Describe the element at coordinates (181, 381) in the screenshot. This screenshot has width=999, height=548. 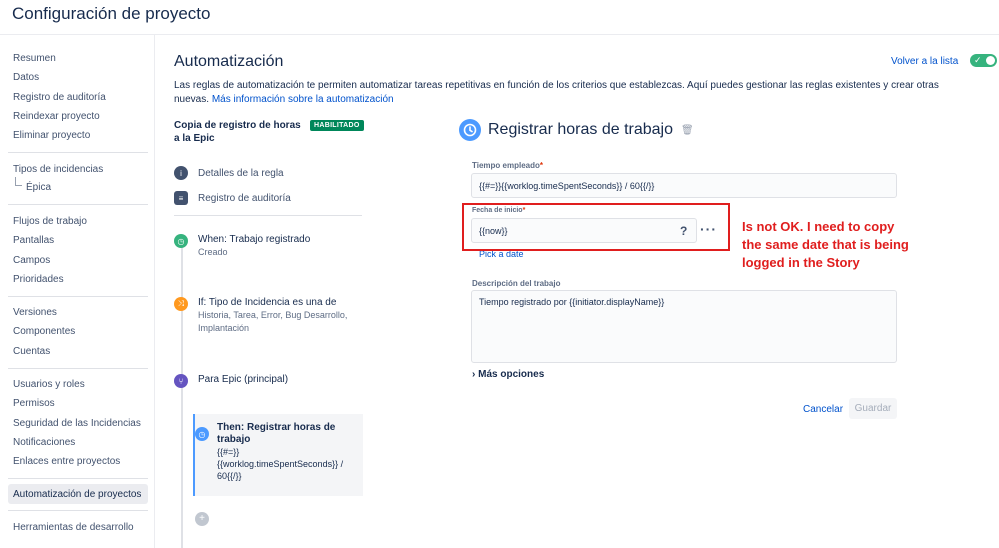
I see `branch-icon: ⑂` at that location.